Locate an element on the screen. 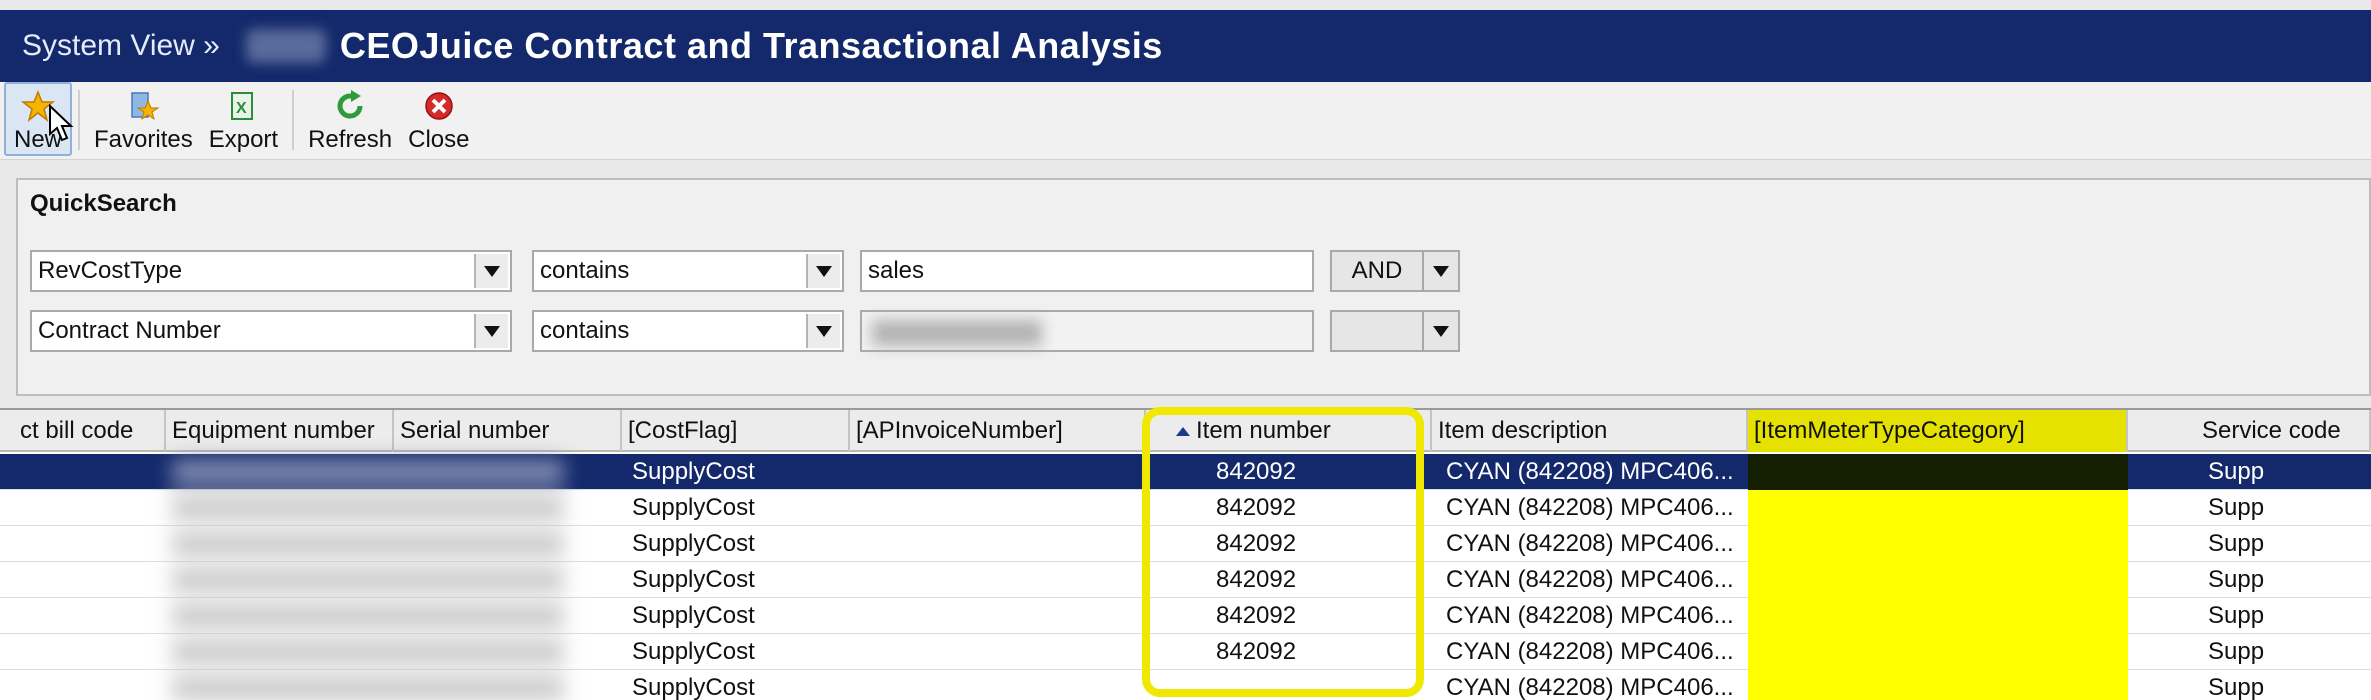 This screenshot has width=2371, height=700. export-excel-icon: X is located at coordinates (243, 106).